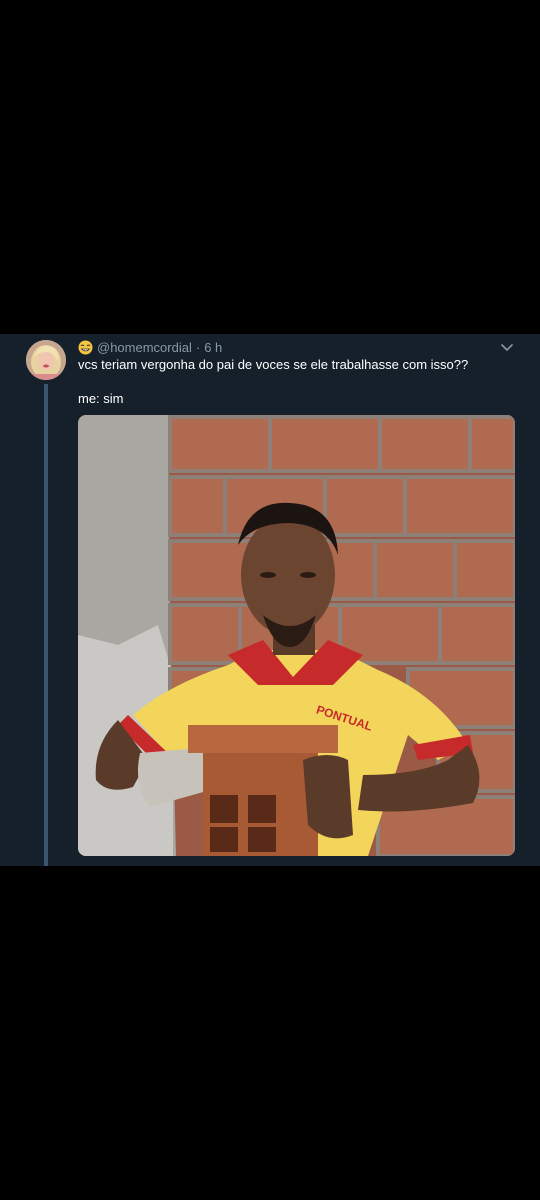 The height and width of the screenshot is (1200, 540). Describe the element at coordinates (213, 347) in the screenshot. I see `tweet-timestamp: 6 h` at that location.